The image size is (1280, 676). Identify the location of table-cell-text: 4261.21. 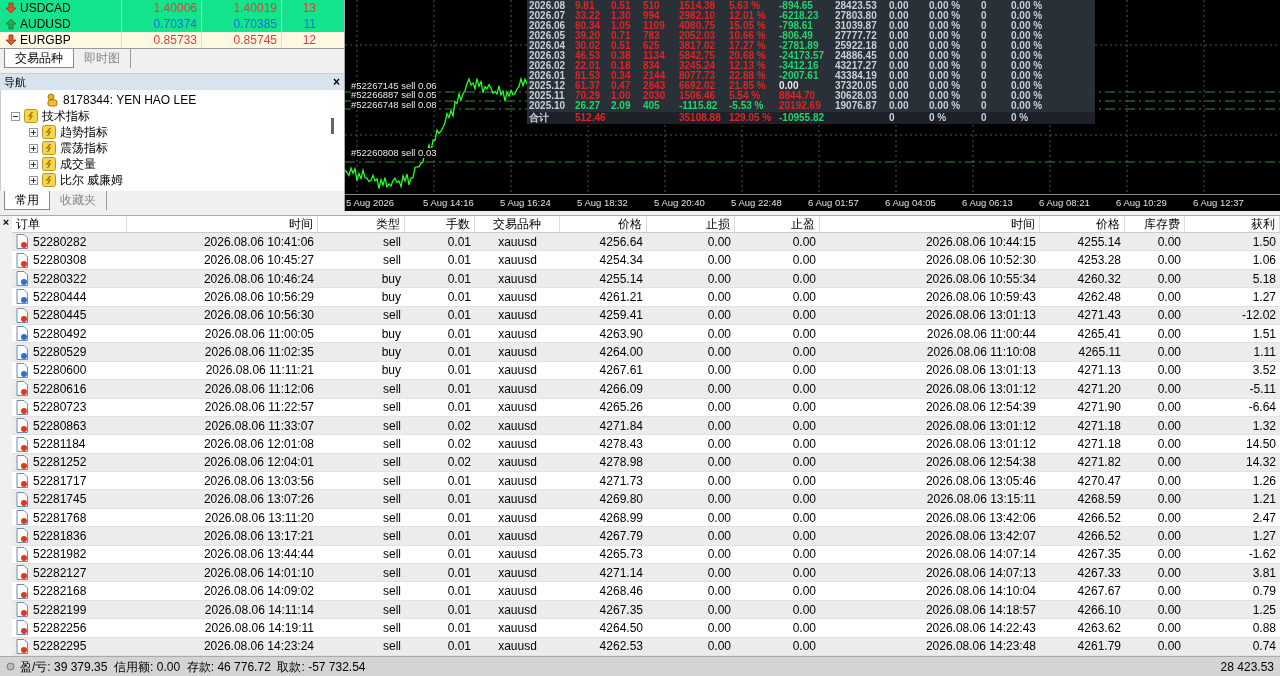
(621, 297).